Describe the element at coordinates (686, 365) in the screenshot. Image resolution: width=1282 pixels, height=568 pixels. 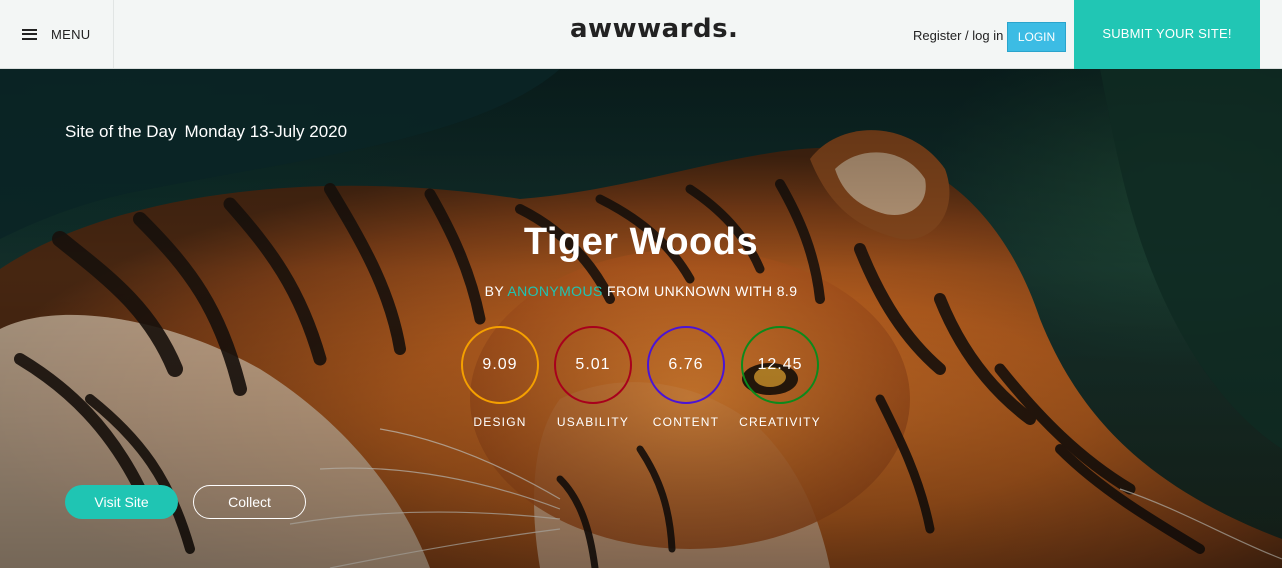
I see `score-ring: 6.76` at that location.